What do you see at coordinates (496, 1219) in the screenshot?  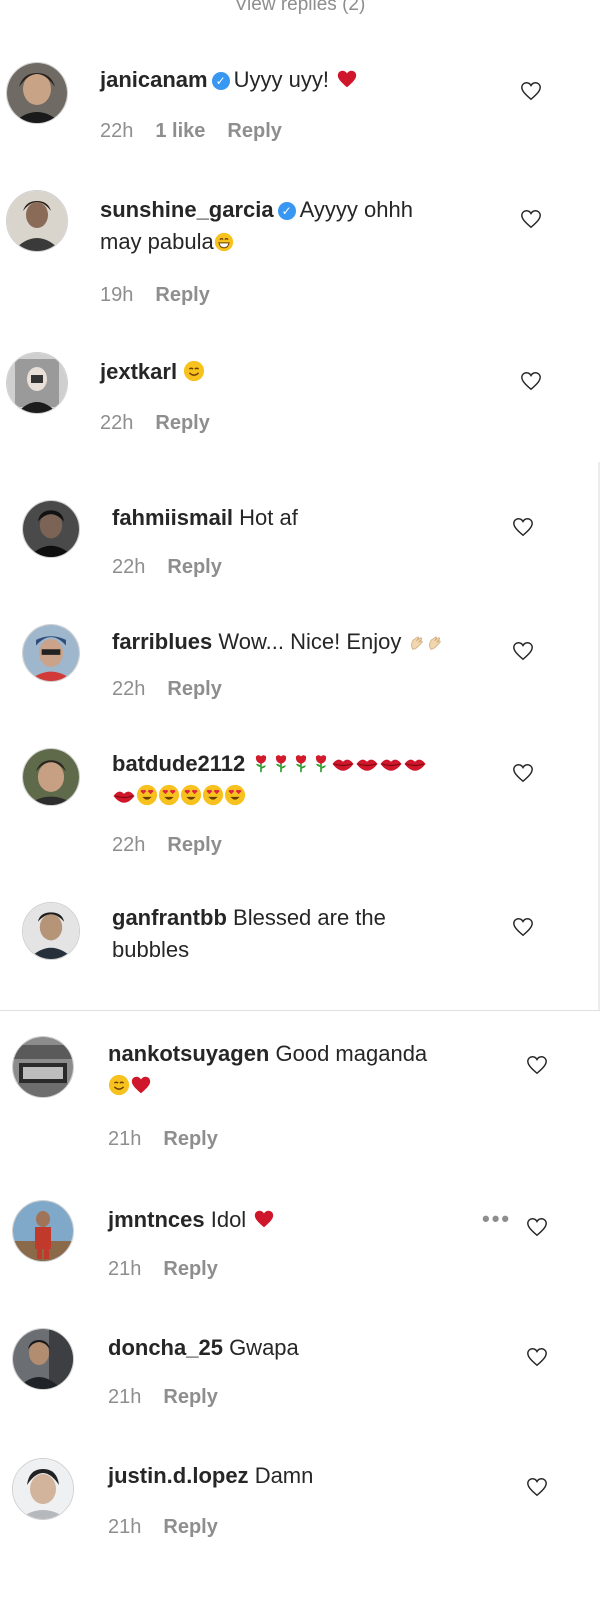 I see `more-options-icon: •••` at bounding box center [496, 1219].